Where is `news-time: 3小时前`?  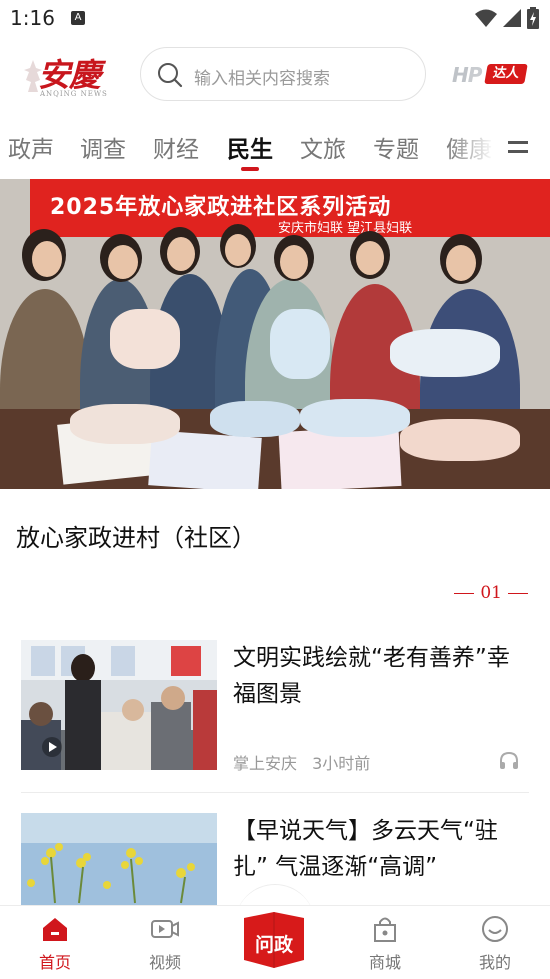 news-time: 3小时前 is located at coordinates (341, 763).